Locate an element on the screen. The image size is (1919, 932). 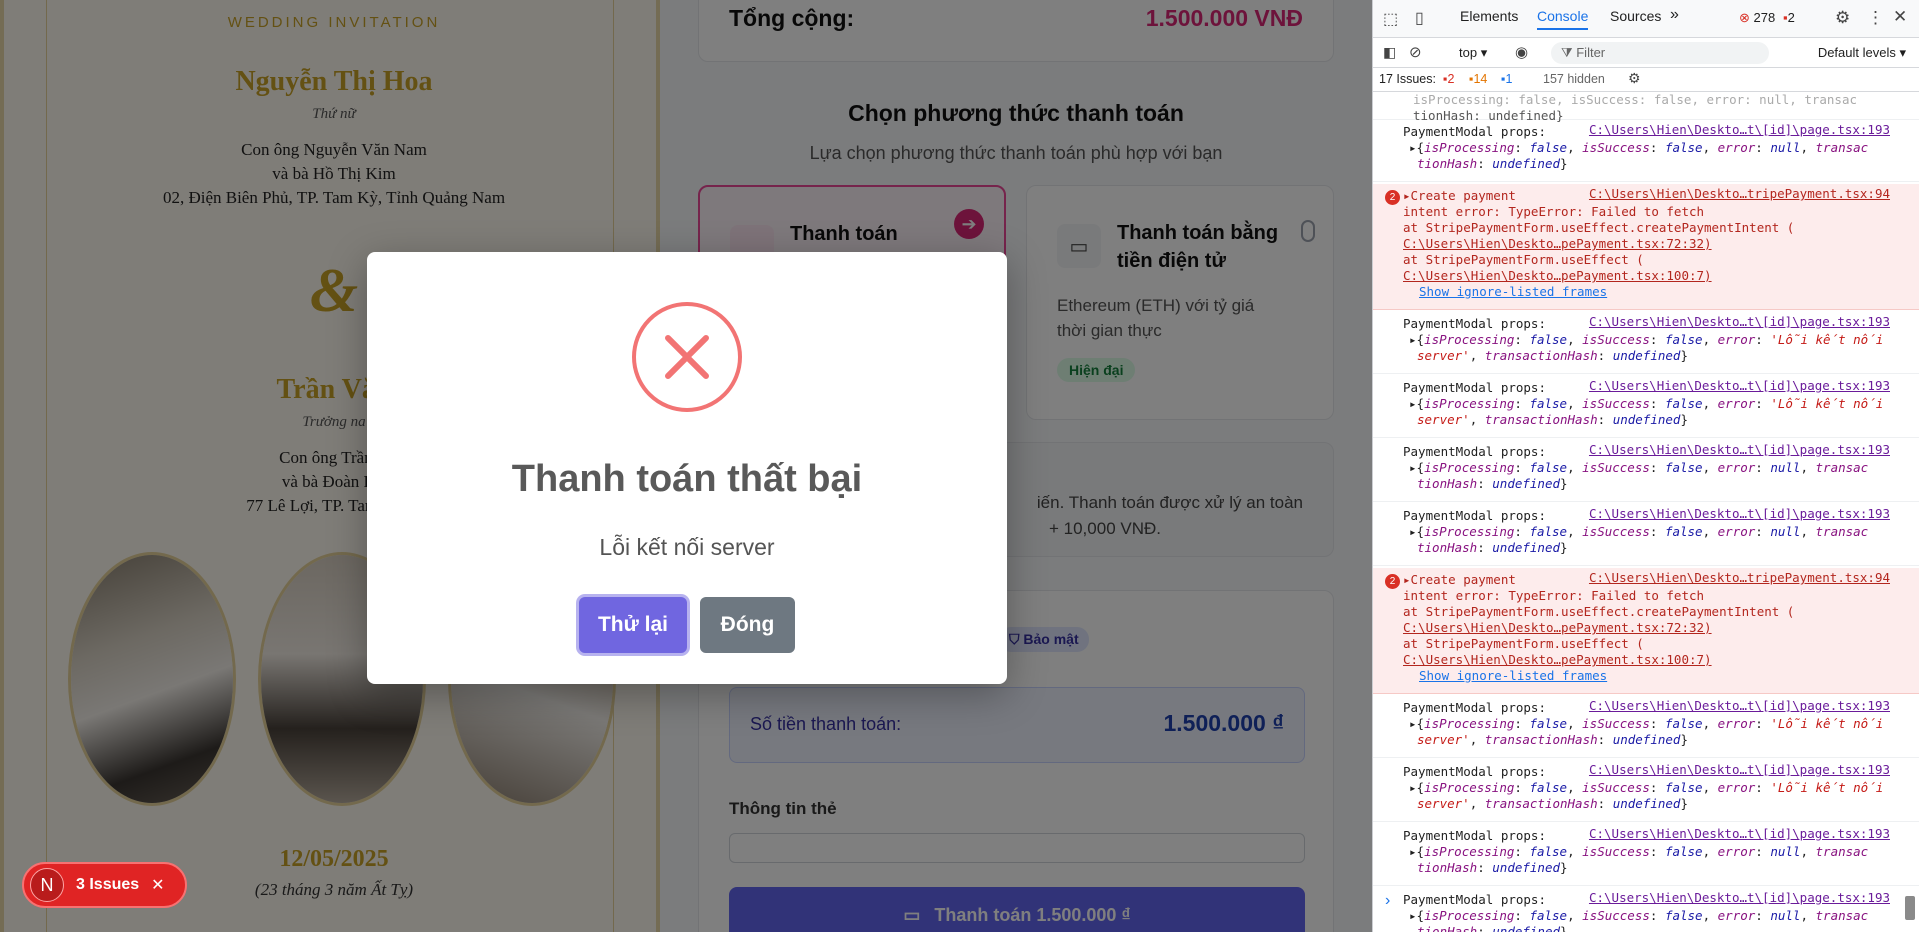
log-levels-dropdown: Default levels ▾ is located at coordinates (1862, 53).